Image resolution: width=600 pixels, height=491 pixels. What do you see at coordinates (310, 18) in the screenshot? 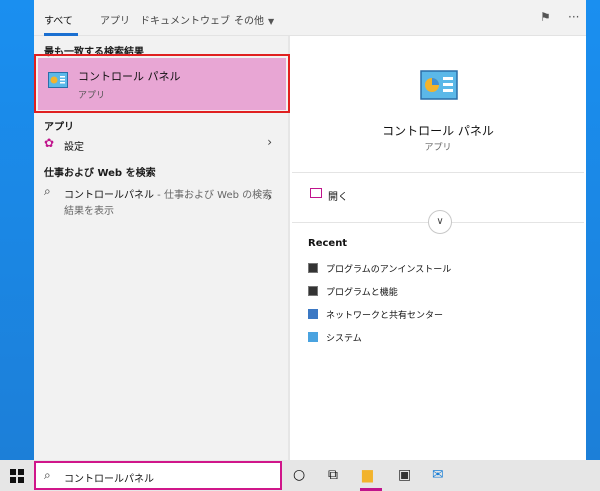
I see `search-scope-tabs: すべて アプリ ドキュメント ウェブ その他 ▼ ⚑ ···` at bounding box center [310, 18].